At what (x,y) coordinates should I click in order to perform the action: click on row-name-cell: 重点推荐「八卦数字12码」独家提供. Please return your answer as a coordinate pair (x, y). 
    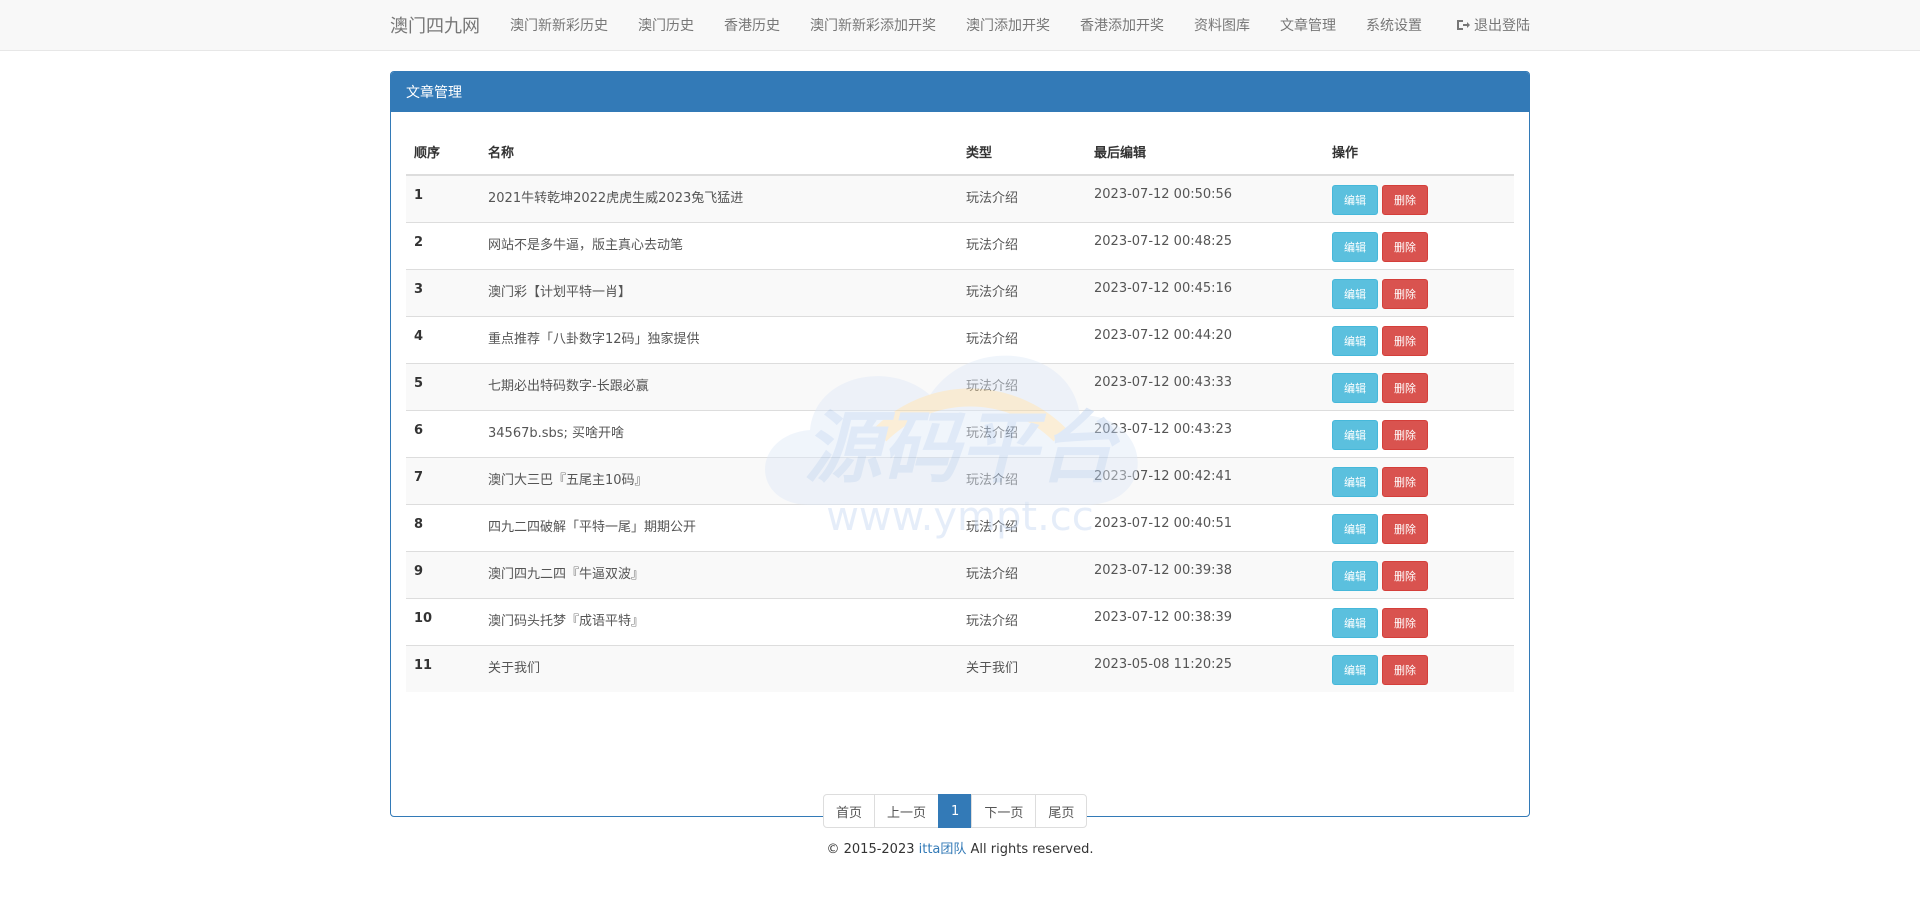
    Looking at the image, I should click on (719, 340).